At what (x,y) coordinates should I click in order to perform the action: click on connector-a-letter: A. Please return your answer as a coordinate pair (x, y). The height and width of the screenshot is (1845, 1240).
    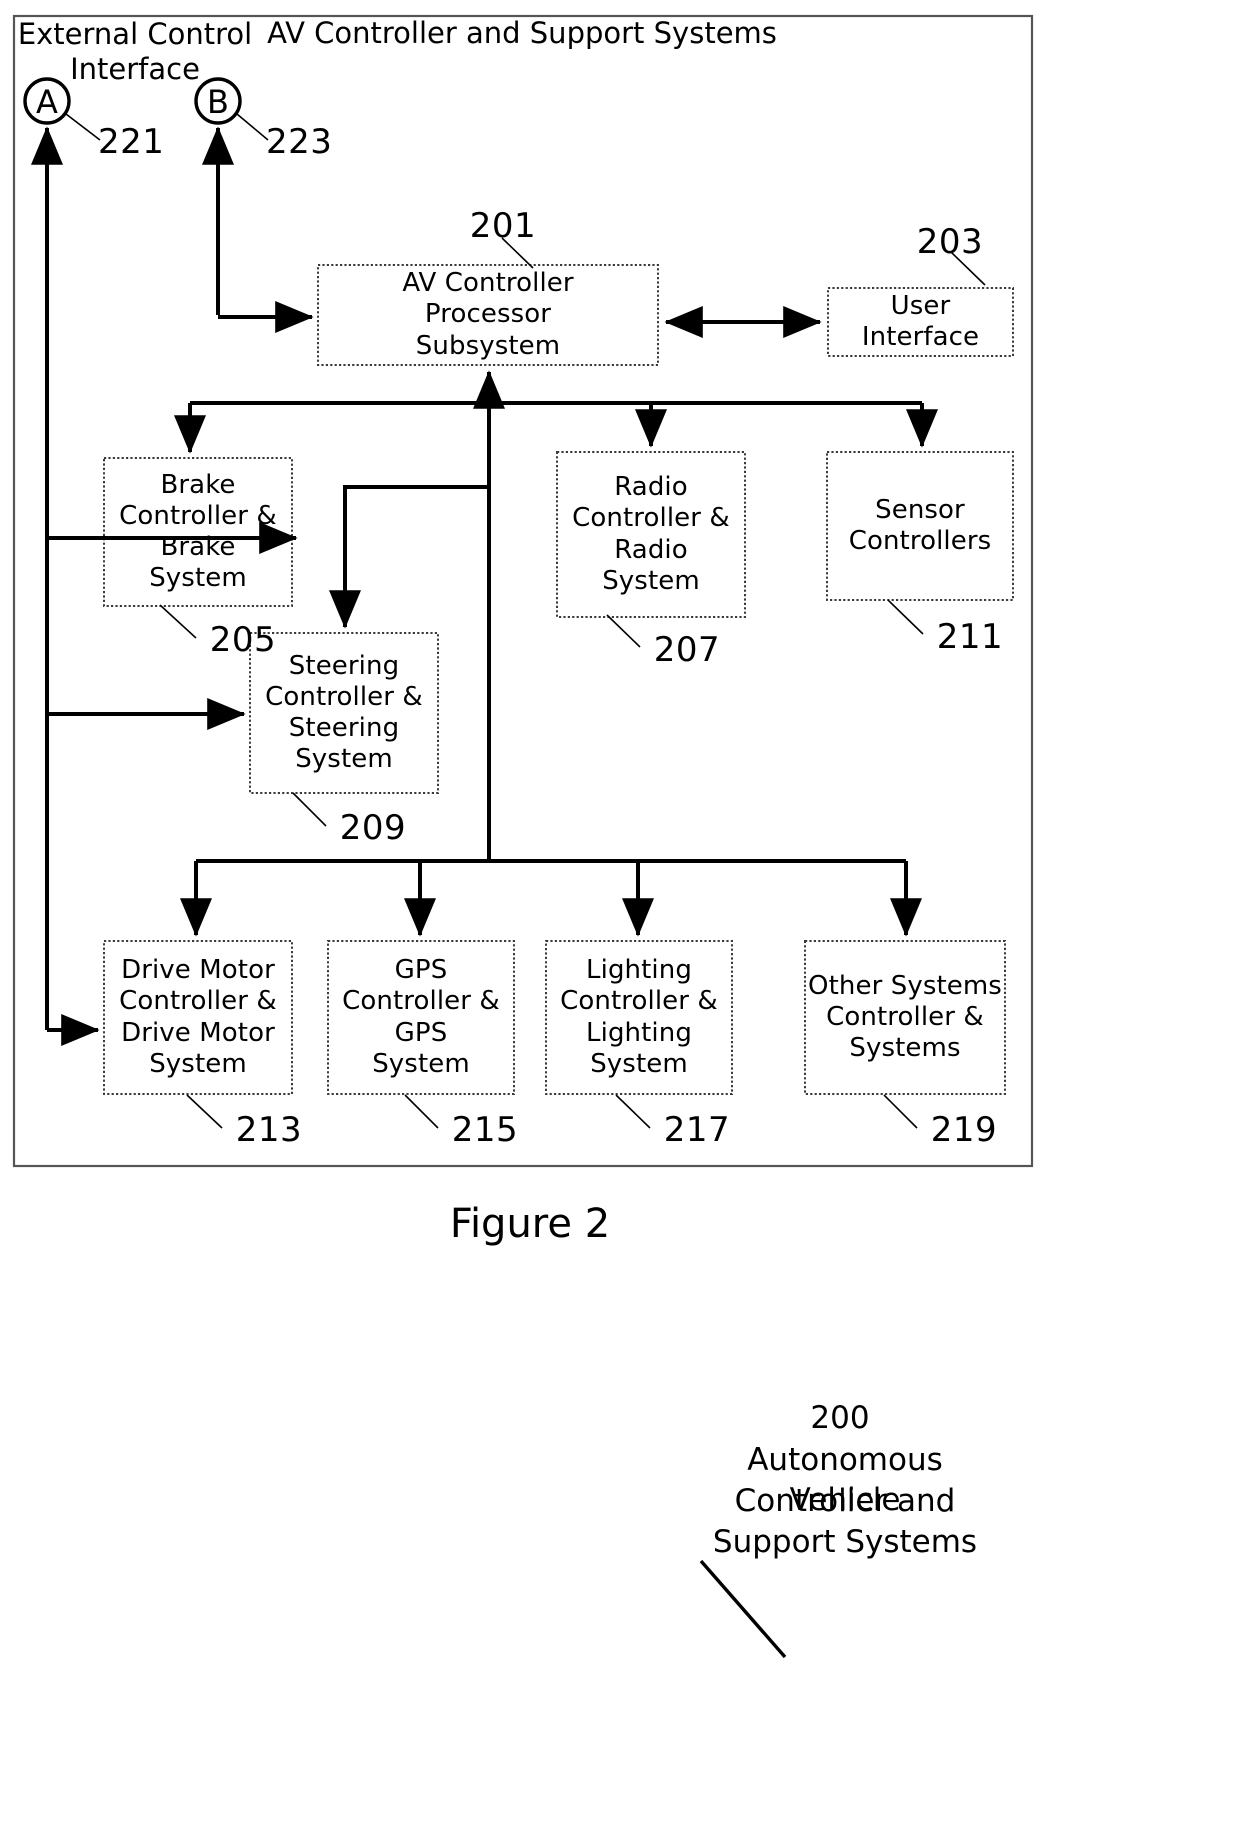
    Looking at the image, I should click on (47, 102).